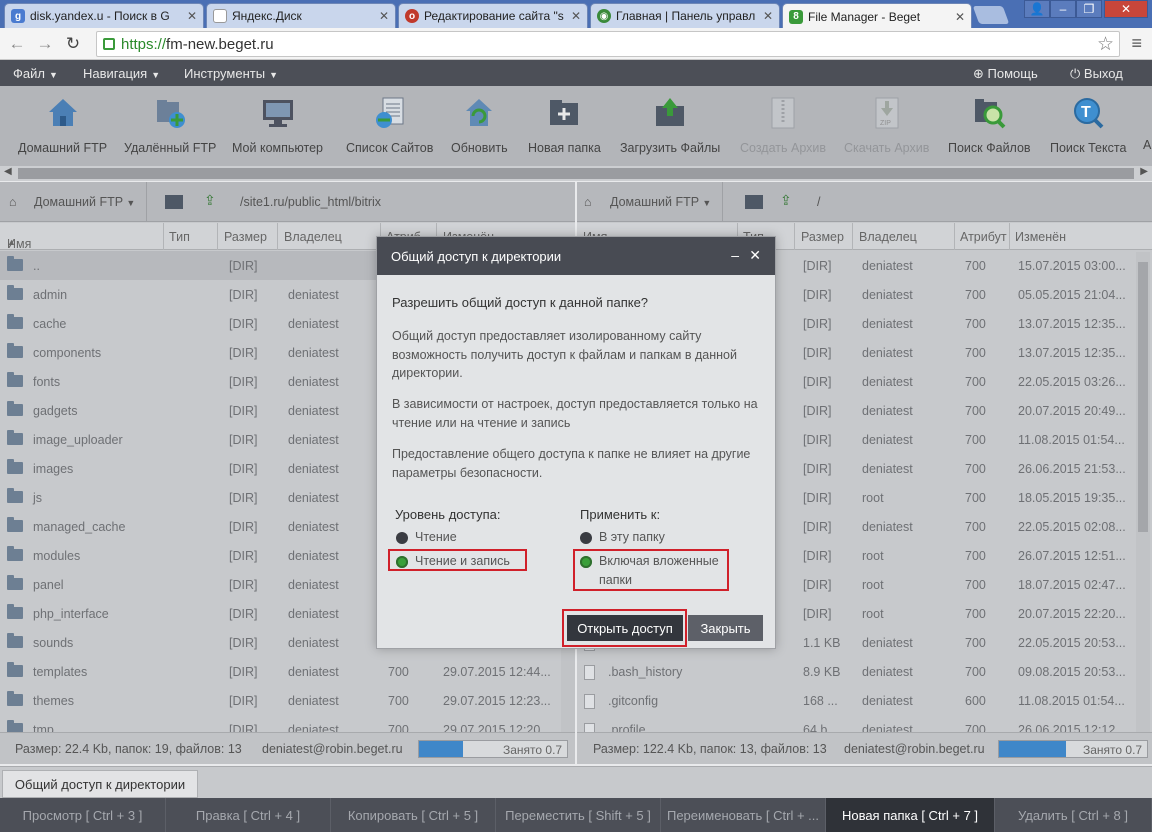 The width and height of the screenshot is (1152, 832). I want to click on tab-file-manager: 8 File Manager - Beget ✕, so click(877, 16).